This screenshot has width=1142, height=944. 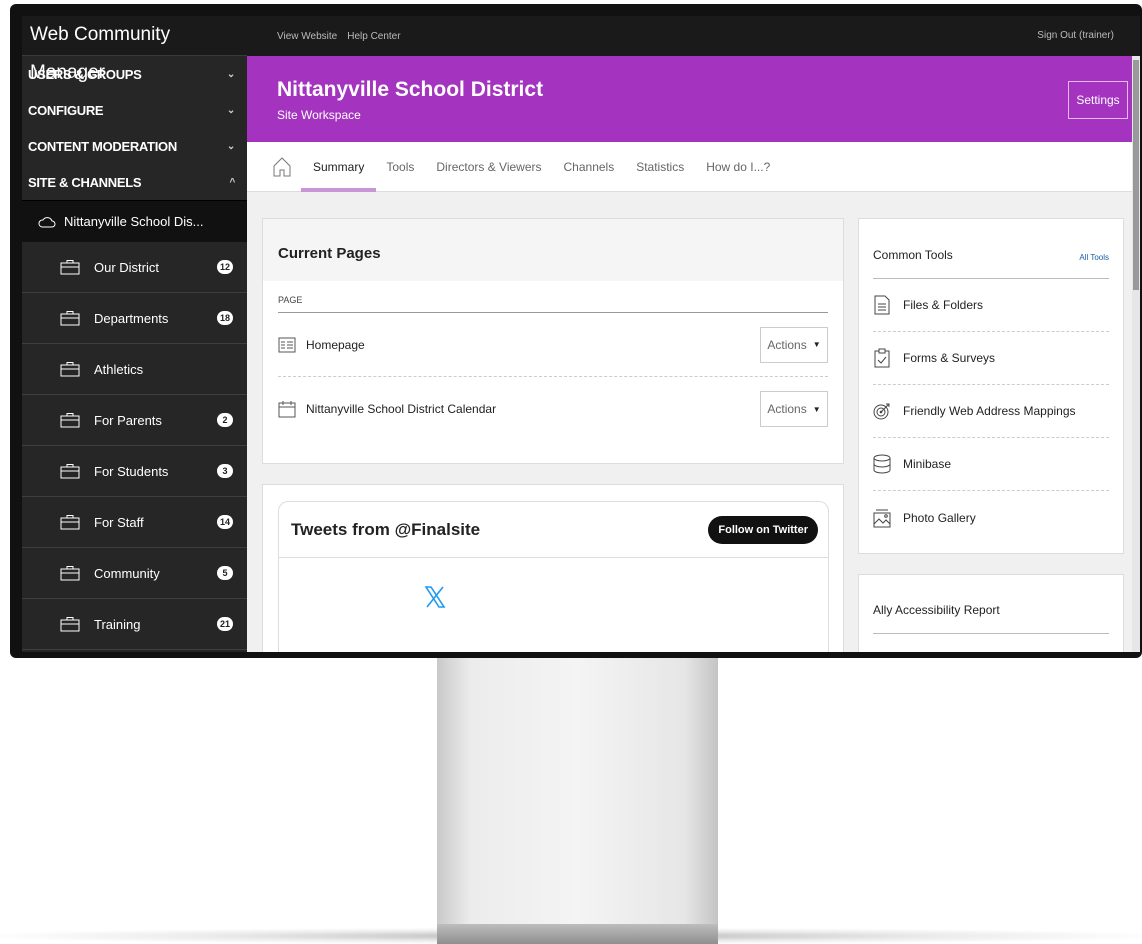 I want to click on tab-channels: Channels, so click(x=589, y=167).